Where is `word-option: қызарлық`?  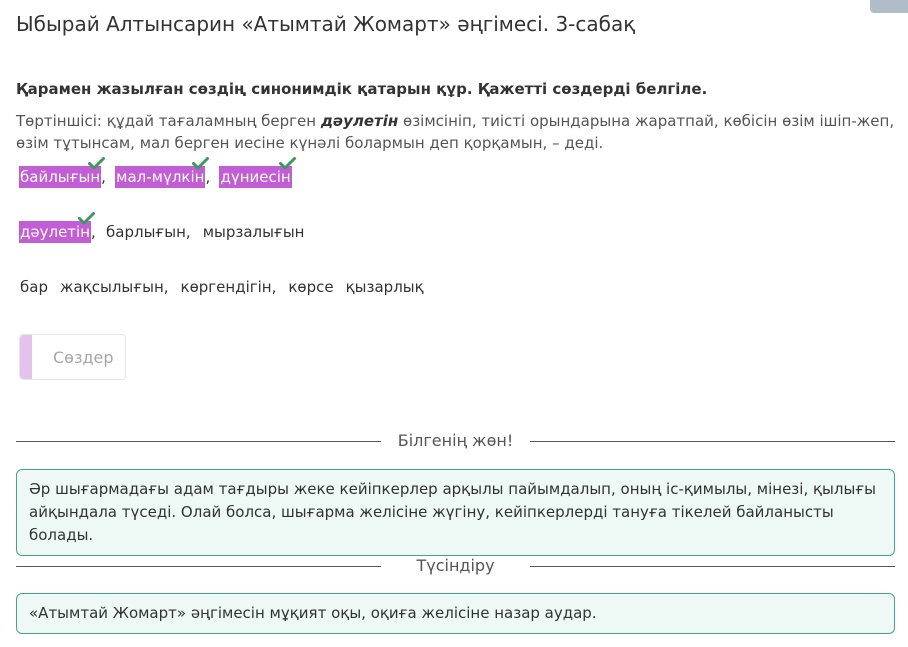
word-option: қызарлық is located at coordinates (385, 287).